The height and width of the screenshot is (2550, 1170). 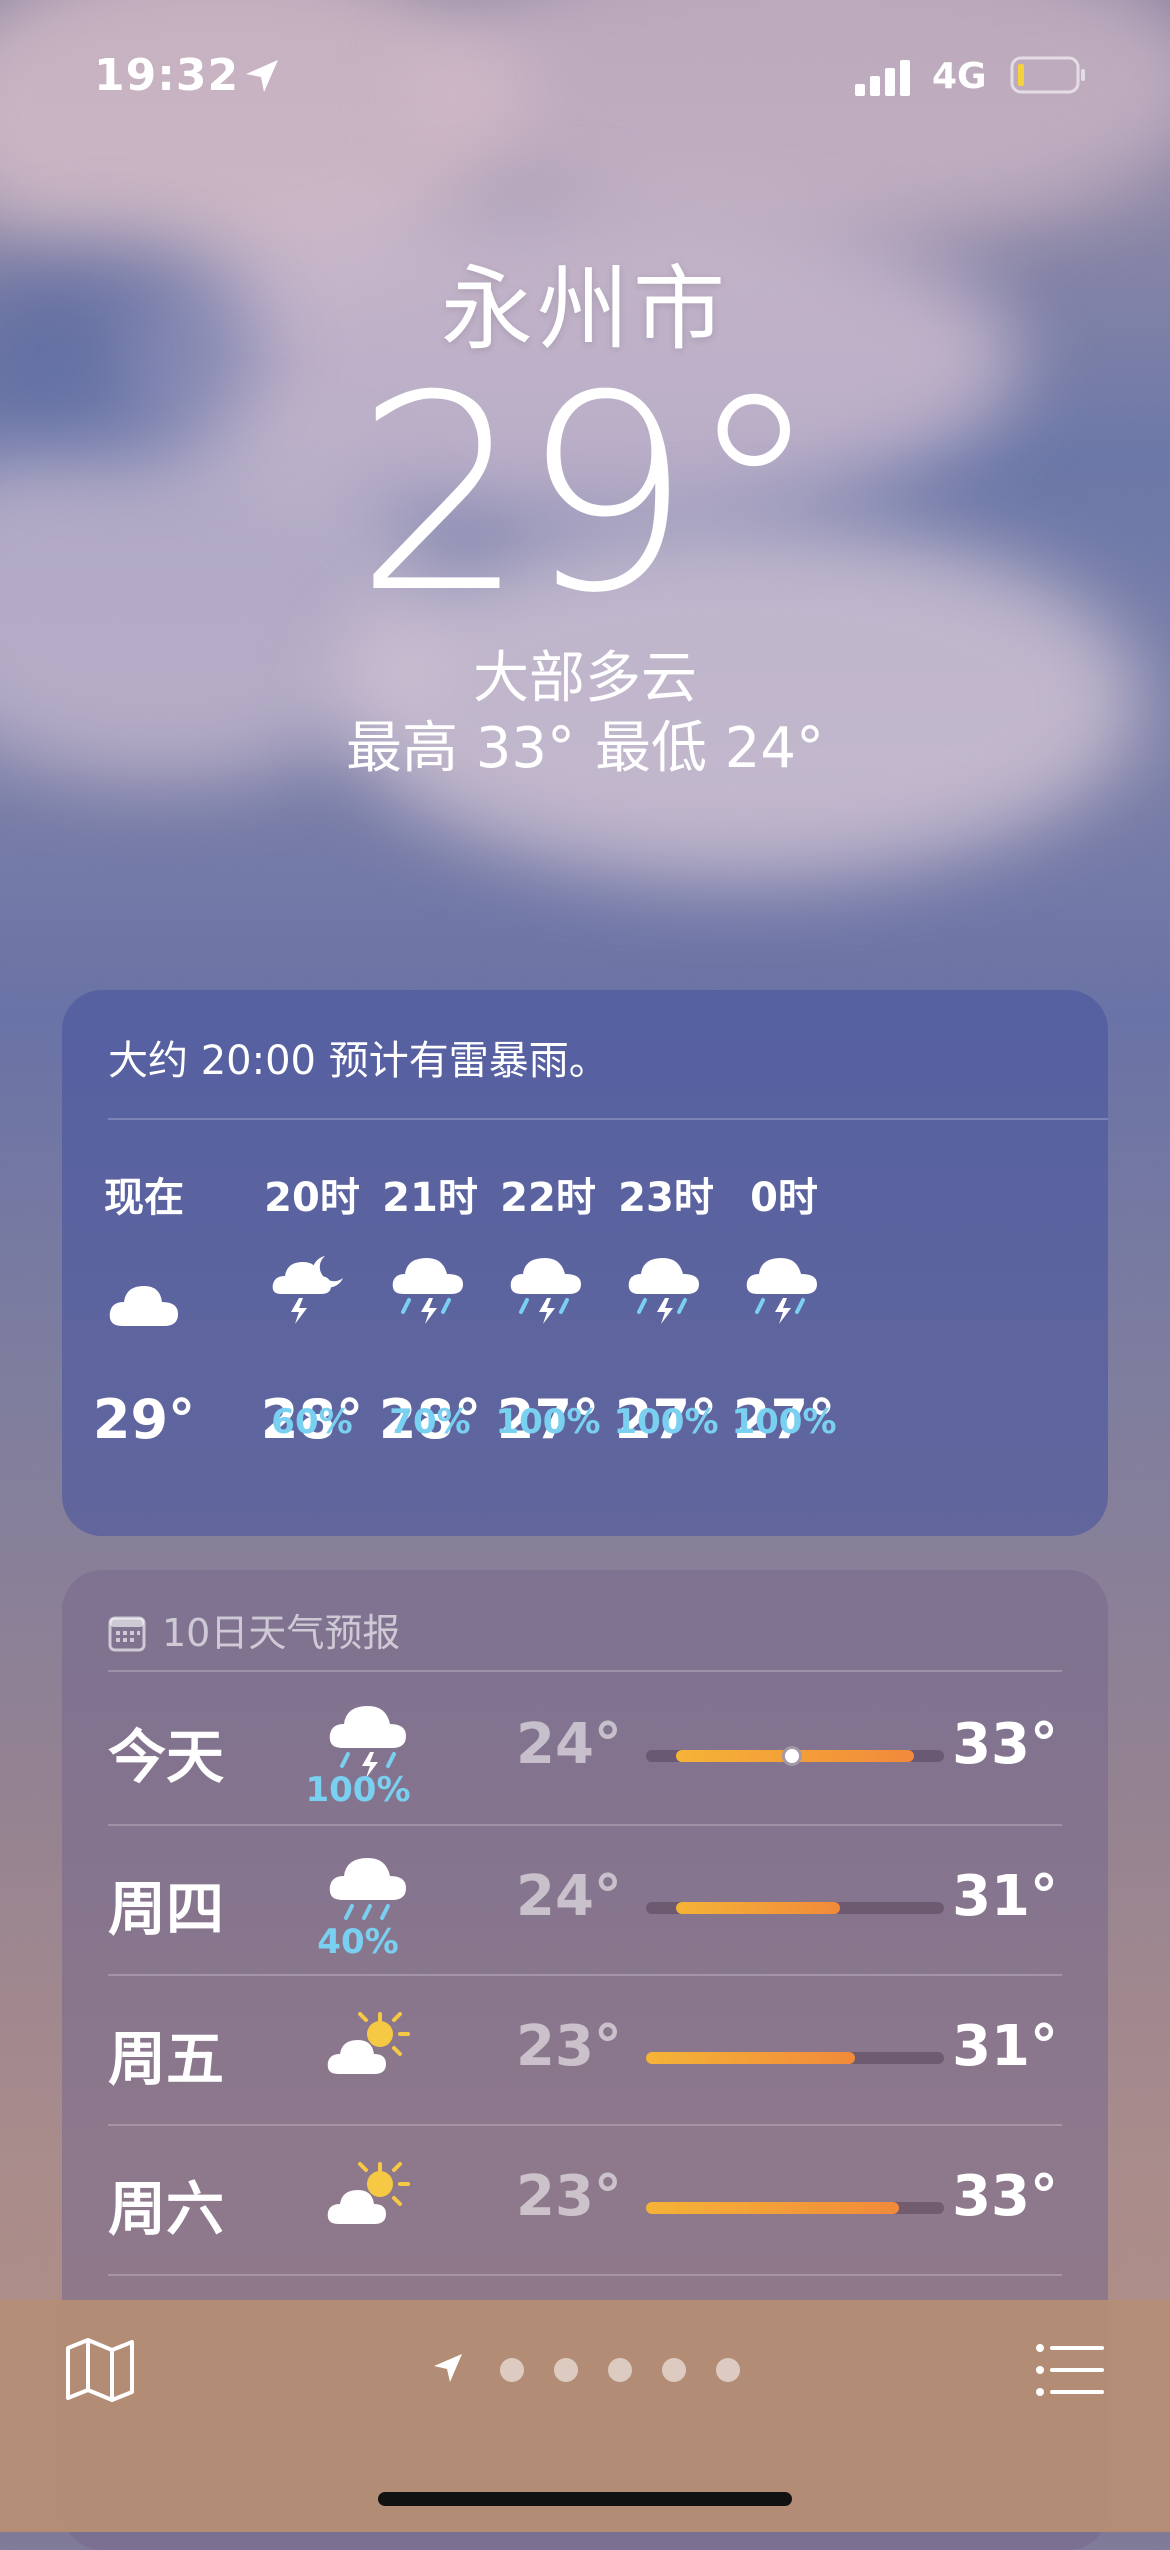 I want to click on cloud-icon, so click(x=143, y=1306).